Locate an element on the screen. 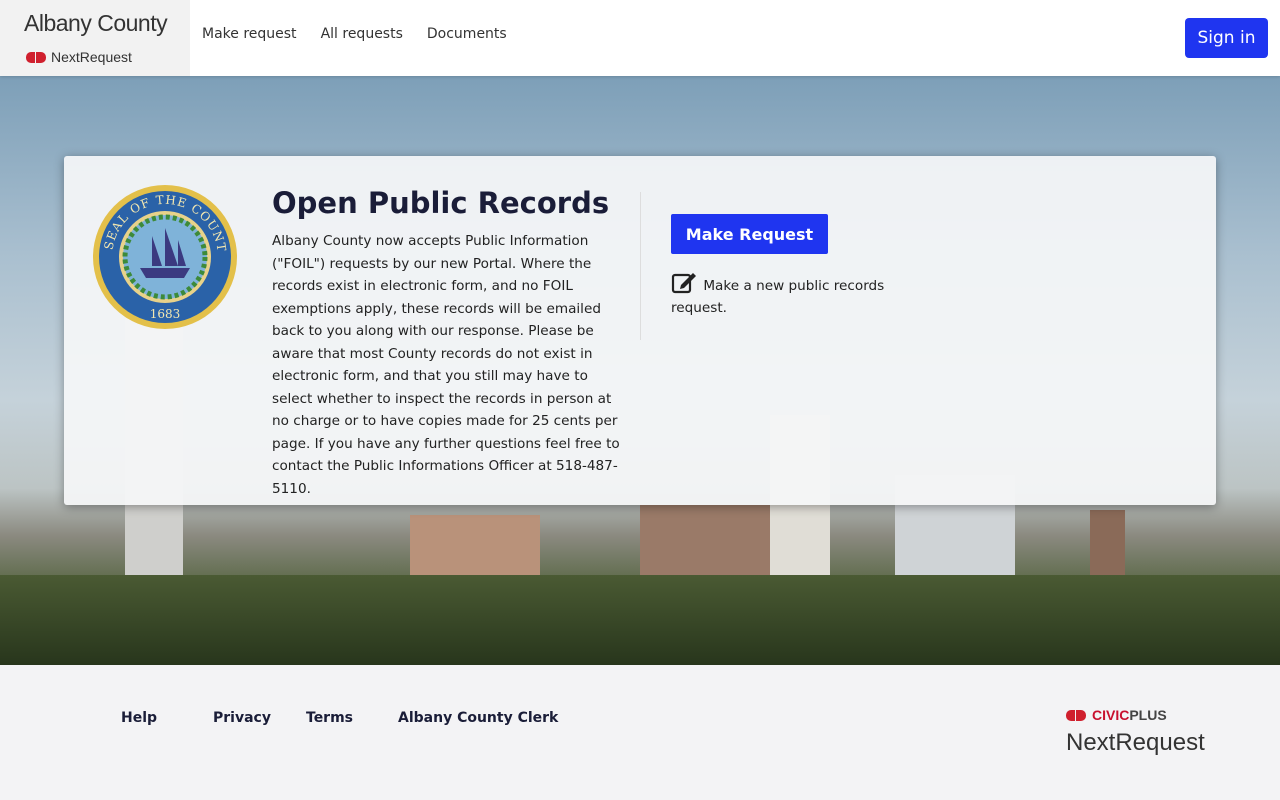  main-nav: Make request All requests Documents is located at coordinates (354, 34).